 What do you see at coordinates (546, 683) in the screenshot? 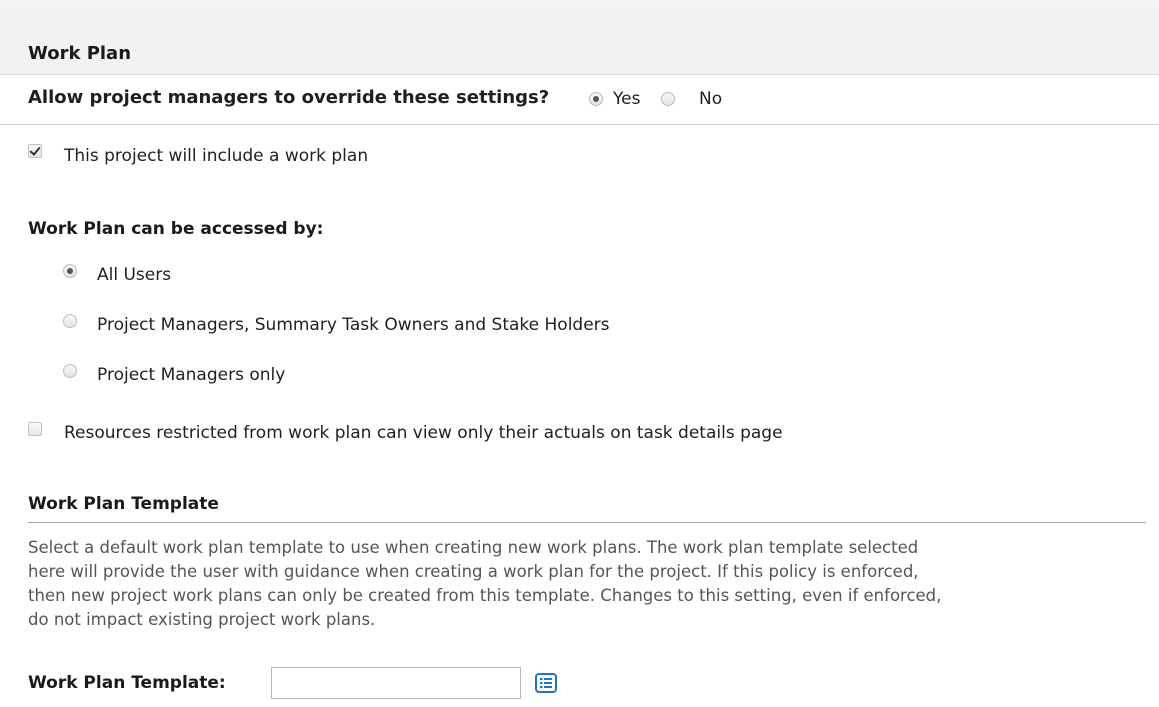
I see `list-icon` at bounding box center [546, 683].